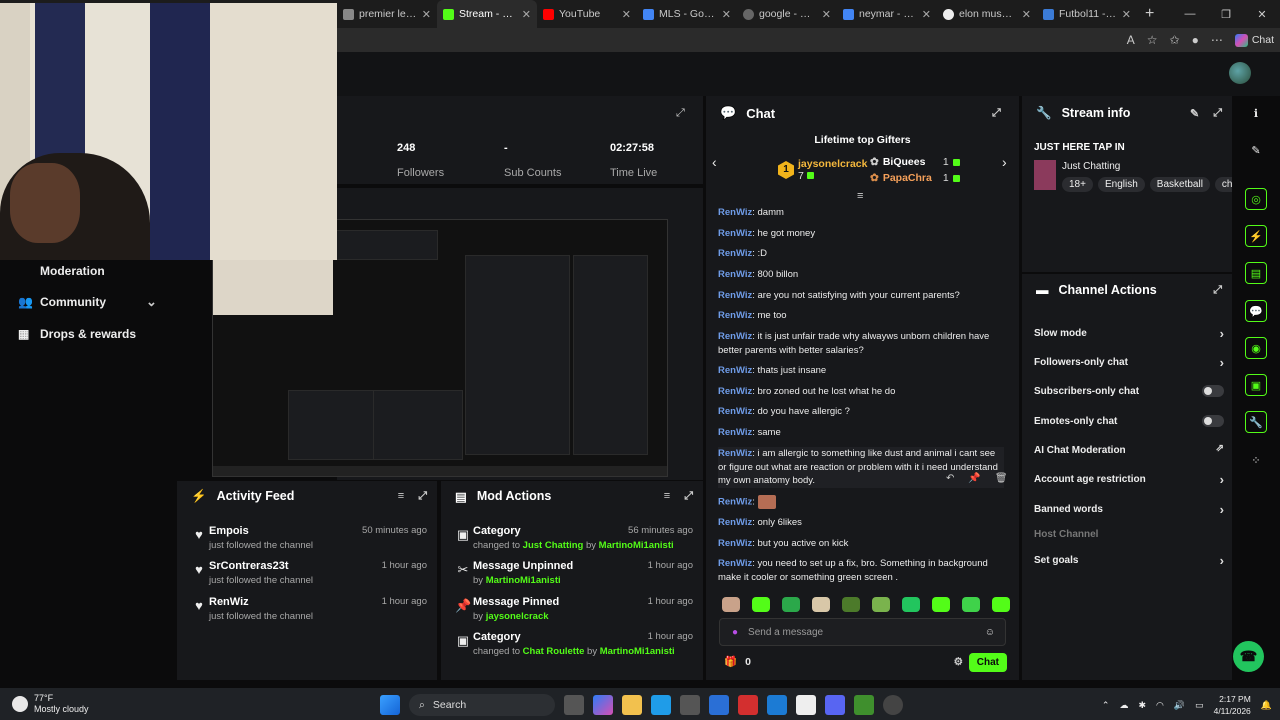 The height and width of the screenshot is (720, 1280). Describe the element at coordinates (974, 478) in the screenshot. I see `pin-icon: 📌` at that location.